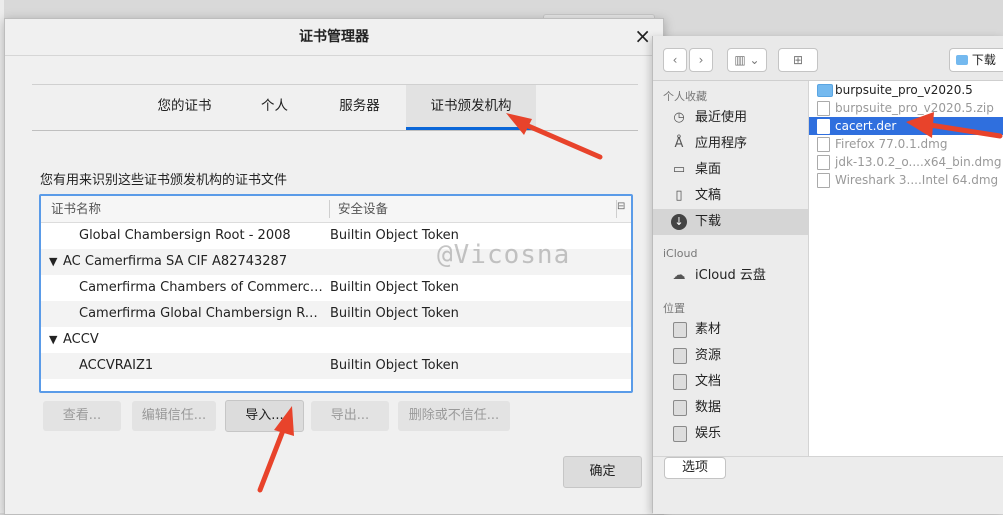 The width and height of the screenshot is (1003, 515). Describe the element at coordinates (202, 287) in the screenshot. I see `certificate-name: Camerfirma Chambers of Commerce Root` at that location.